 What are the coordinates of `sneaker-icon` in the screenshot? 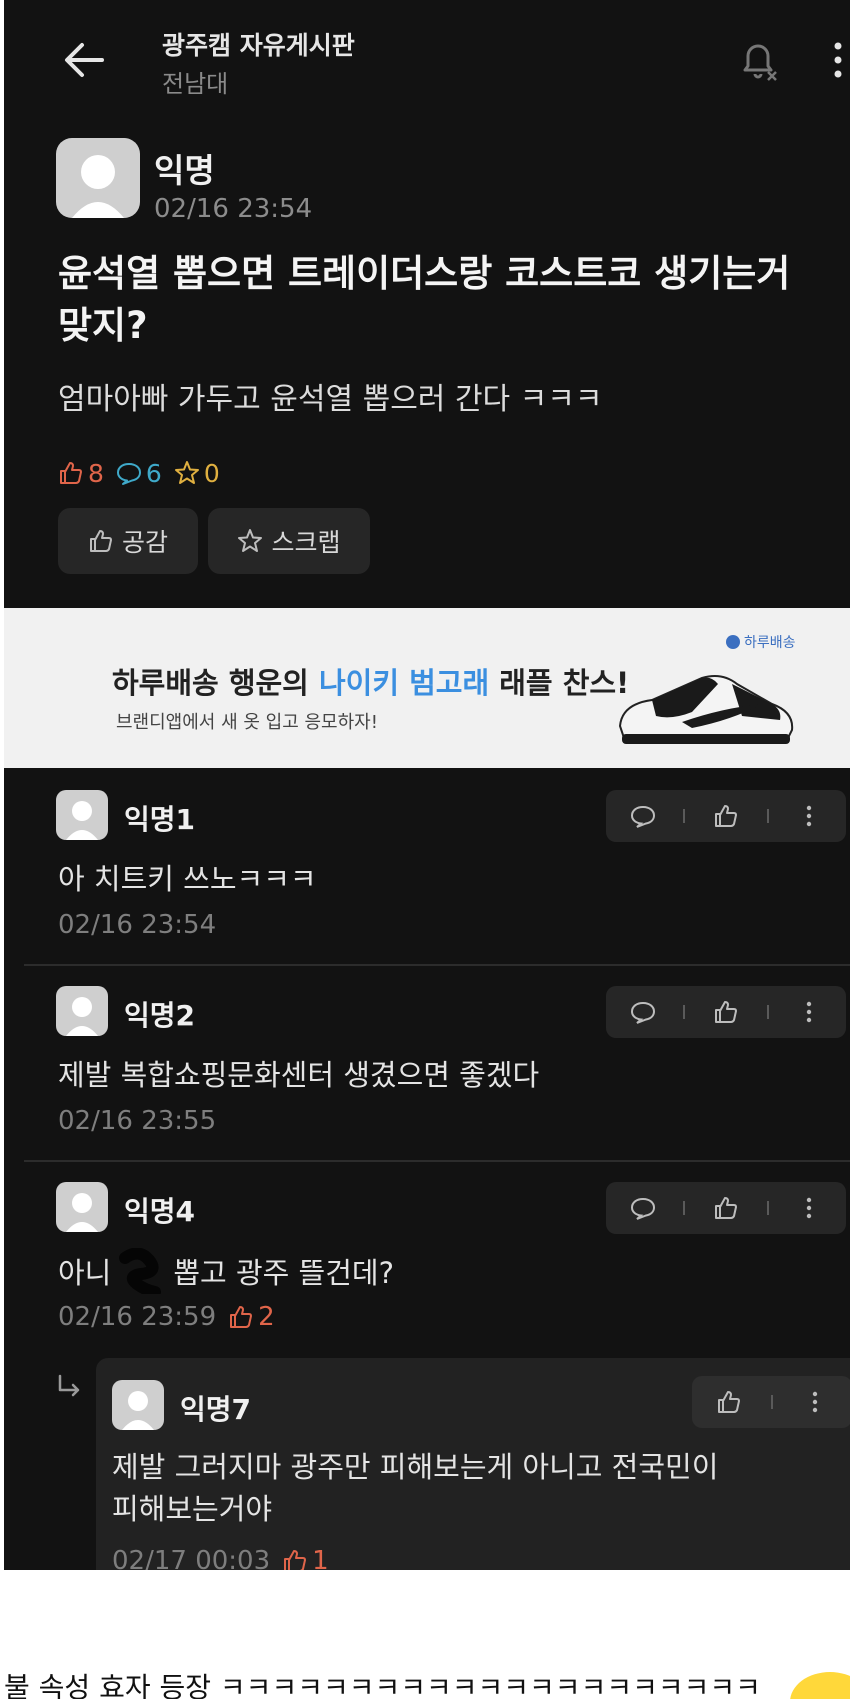 It's located at (706, 709).